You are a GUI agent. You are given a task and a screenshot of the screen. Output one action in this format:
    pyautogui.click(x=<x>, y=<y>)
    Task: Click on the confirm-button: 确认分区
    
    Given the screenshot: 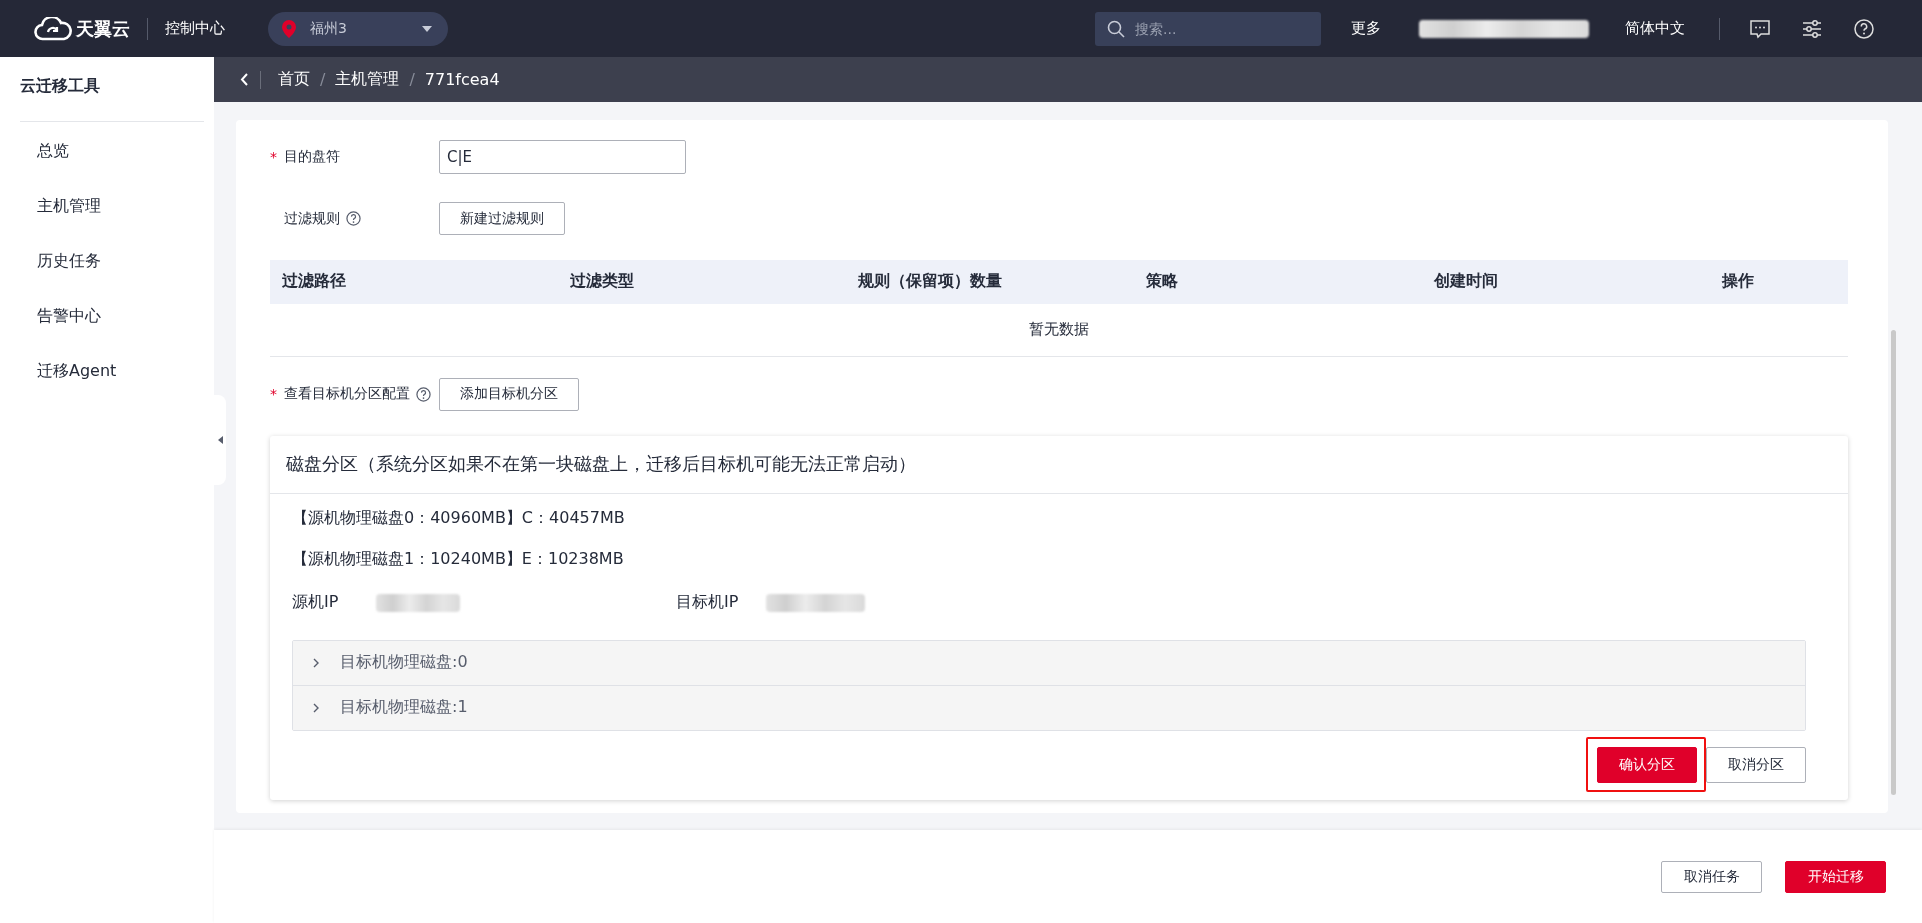 What is the action you would take?
    pyautogui.click(x=1647, y=765)
    